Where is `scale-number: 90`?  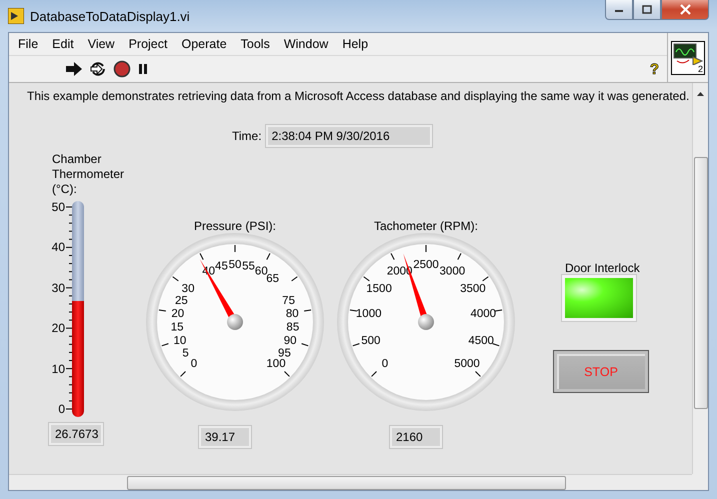
scale-number: 90 is located at coordinates (290, 340).